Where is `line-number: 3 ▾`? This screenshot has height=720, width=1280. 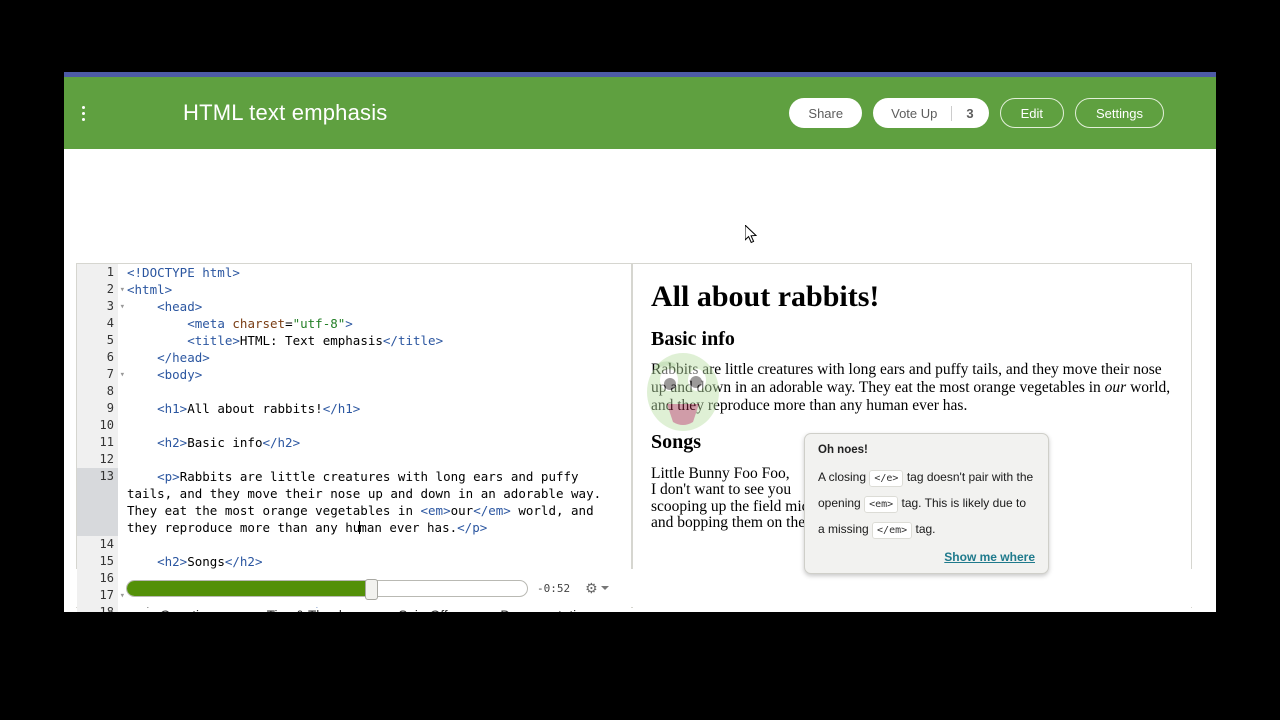 line-number: 3 ▾ is located at coordinates (101, 306).